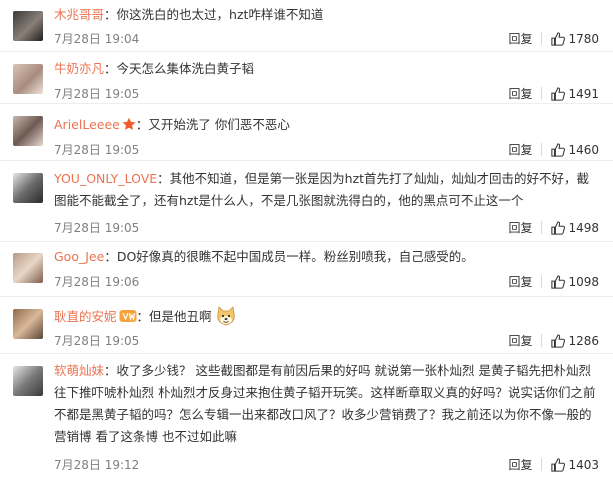 The height and width of the screenshot is (479, 613). Describe the element at coordinates (583, 281) in the screenshot. I see `like-count: 1098` at that location.